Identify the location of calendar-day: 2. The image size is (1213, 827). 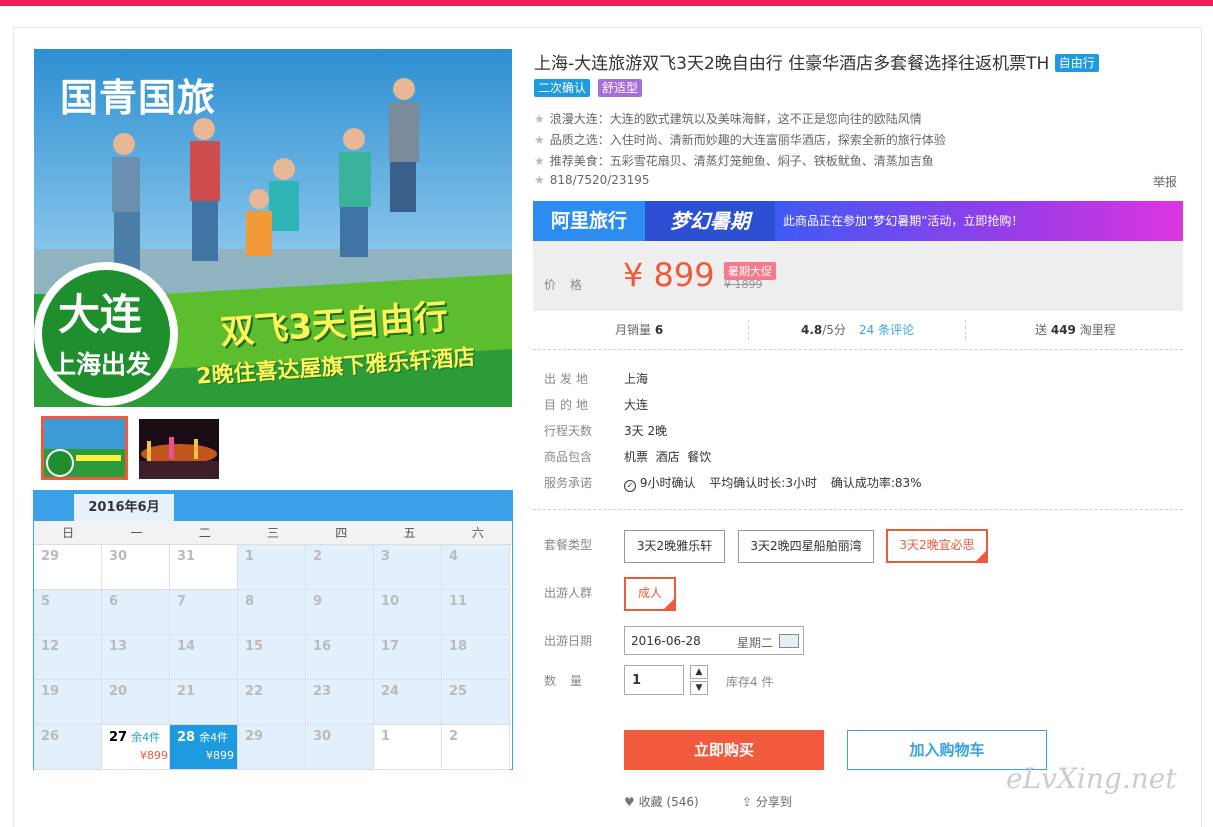
(340, 567).